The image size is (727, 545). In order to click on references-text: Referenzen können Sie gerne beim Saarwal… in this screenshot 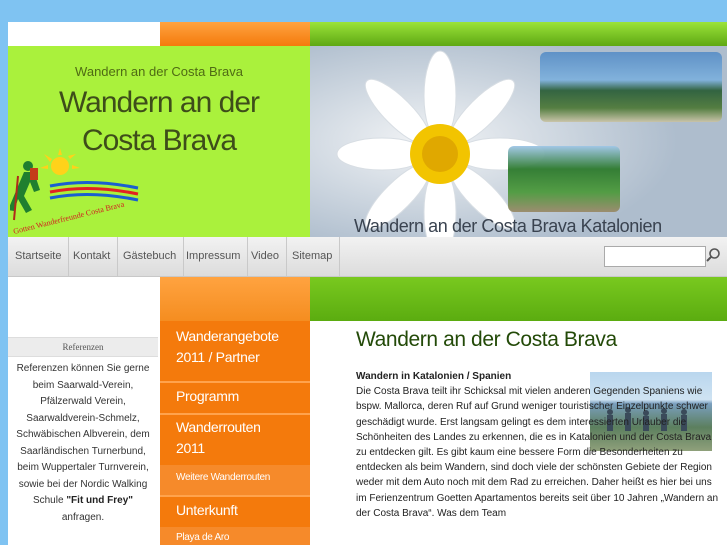, I will do `click(83, 443)`.